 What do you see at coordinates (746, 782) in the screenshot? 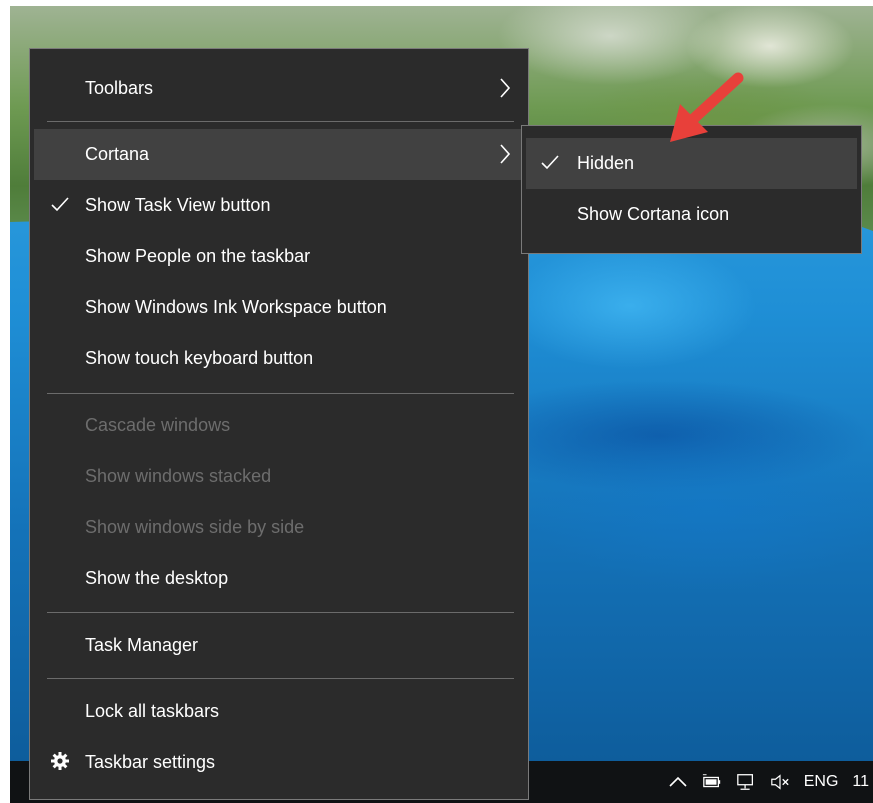
I see `network-icon` at bounding box center [746, 782].